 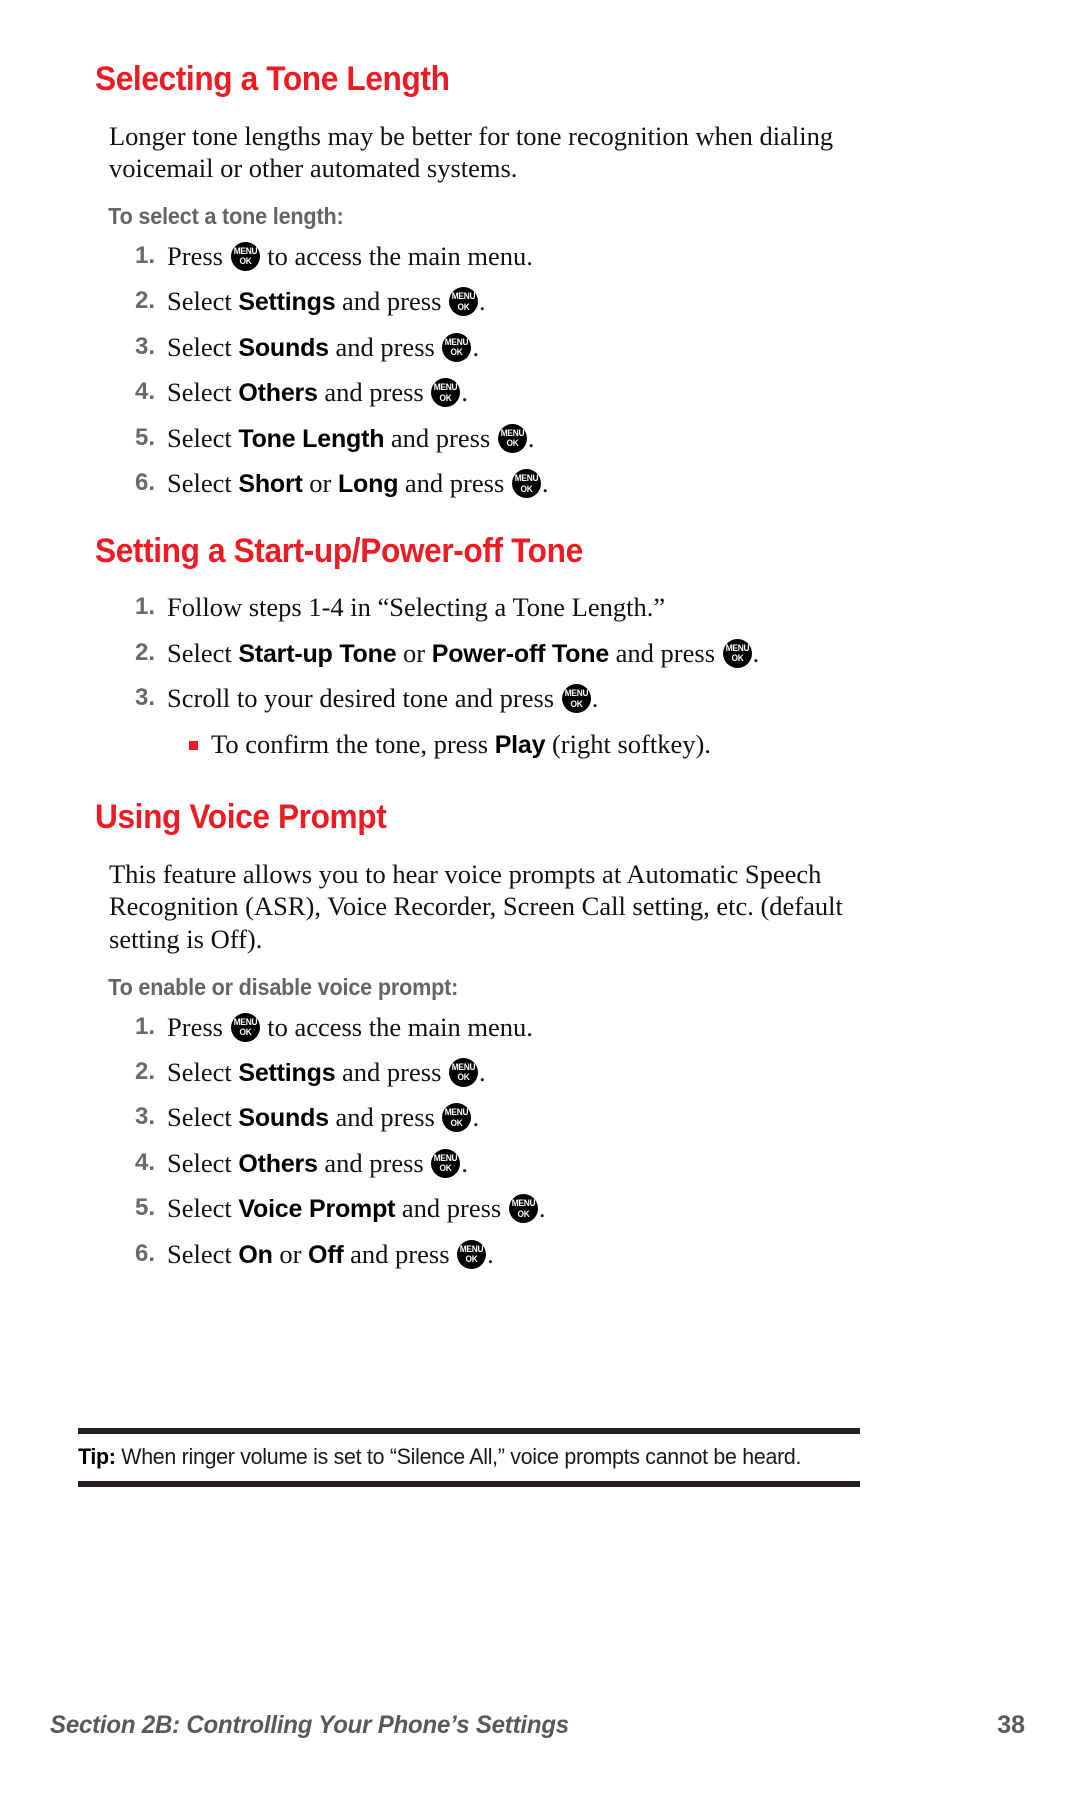 I want to click on step-number: 1, so click(x=138, y=1026).